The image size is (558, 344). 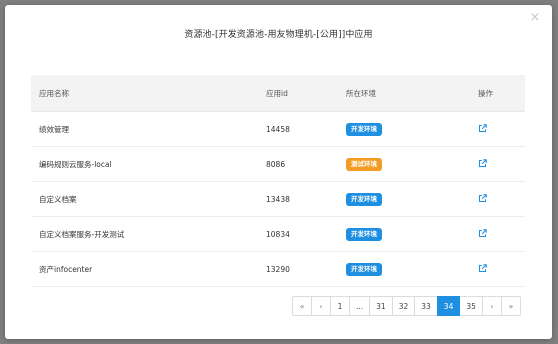 I want to click on header-app-name: 应用名称, so click(x=54, y=93).